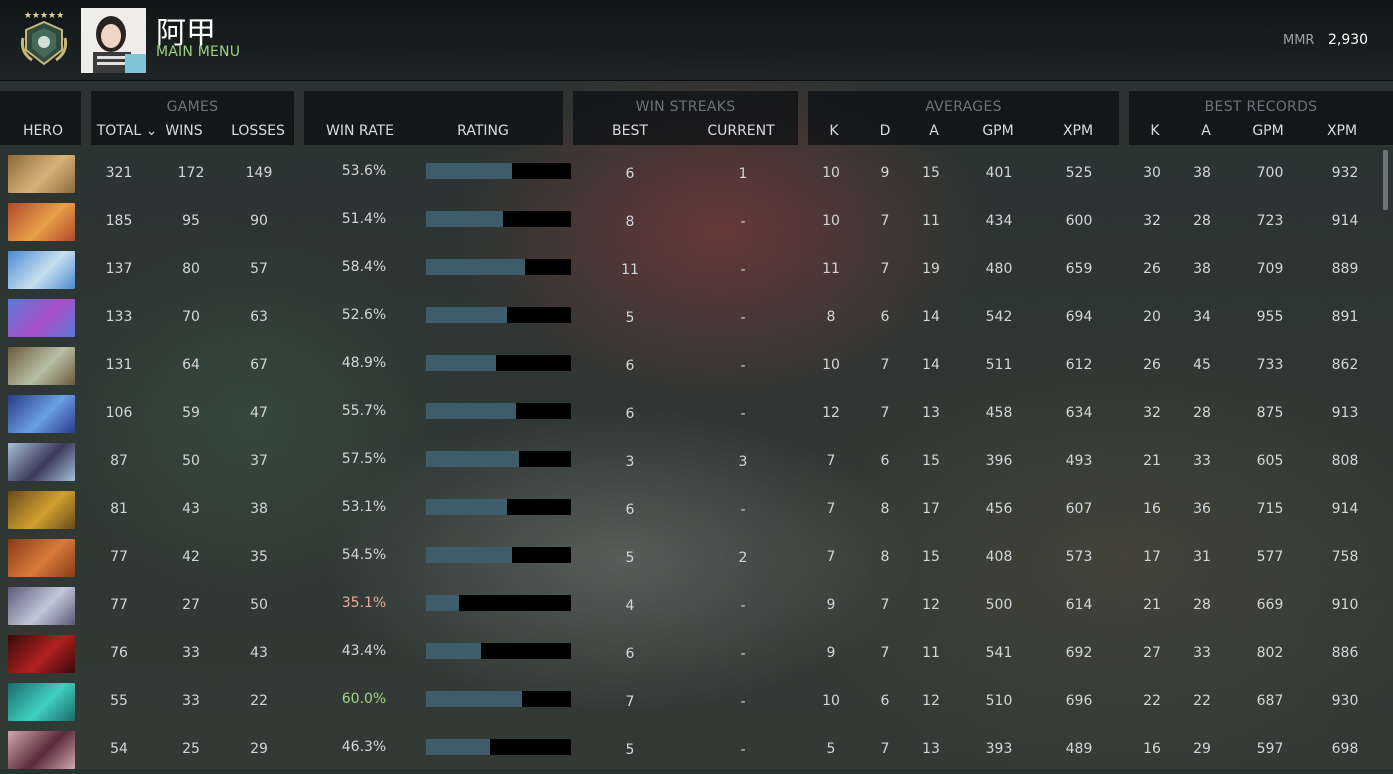  I want to click on cell-avg-a: 11, so click(931, 221).